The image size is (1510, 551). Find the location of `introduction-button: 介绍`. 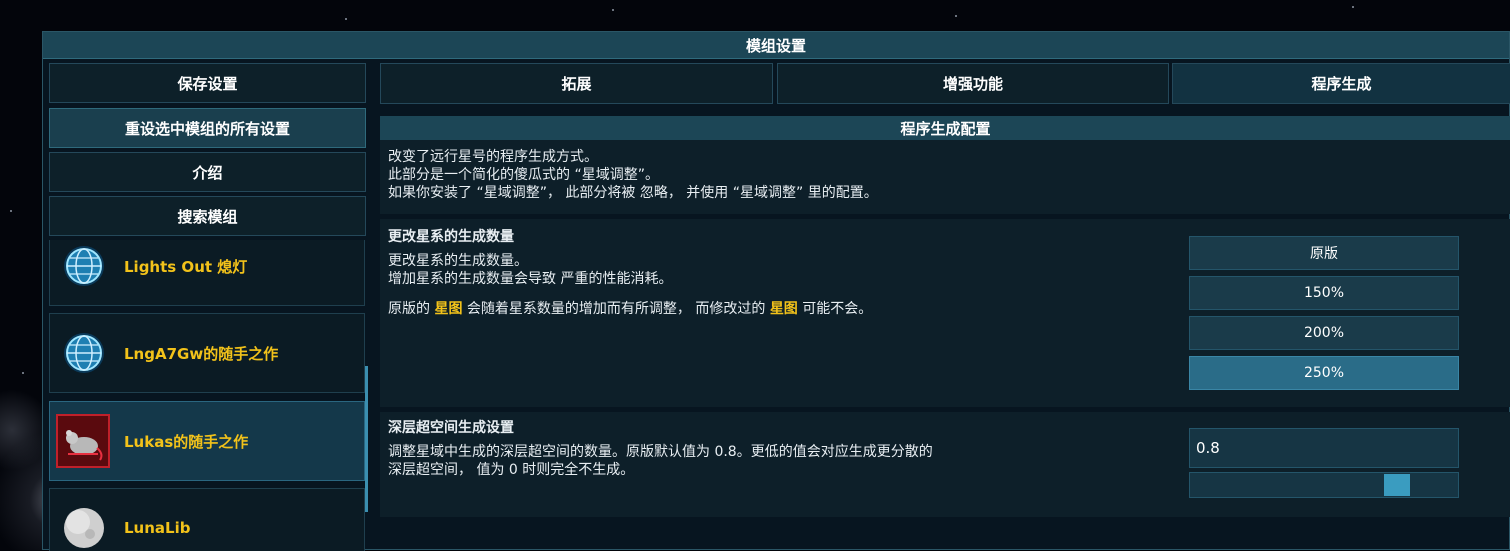

introduction-button: 介绍 is located at coordinates (207, 172).